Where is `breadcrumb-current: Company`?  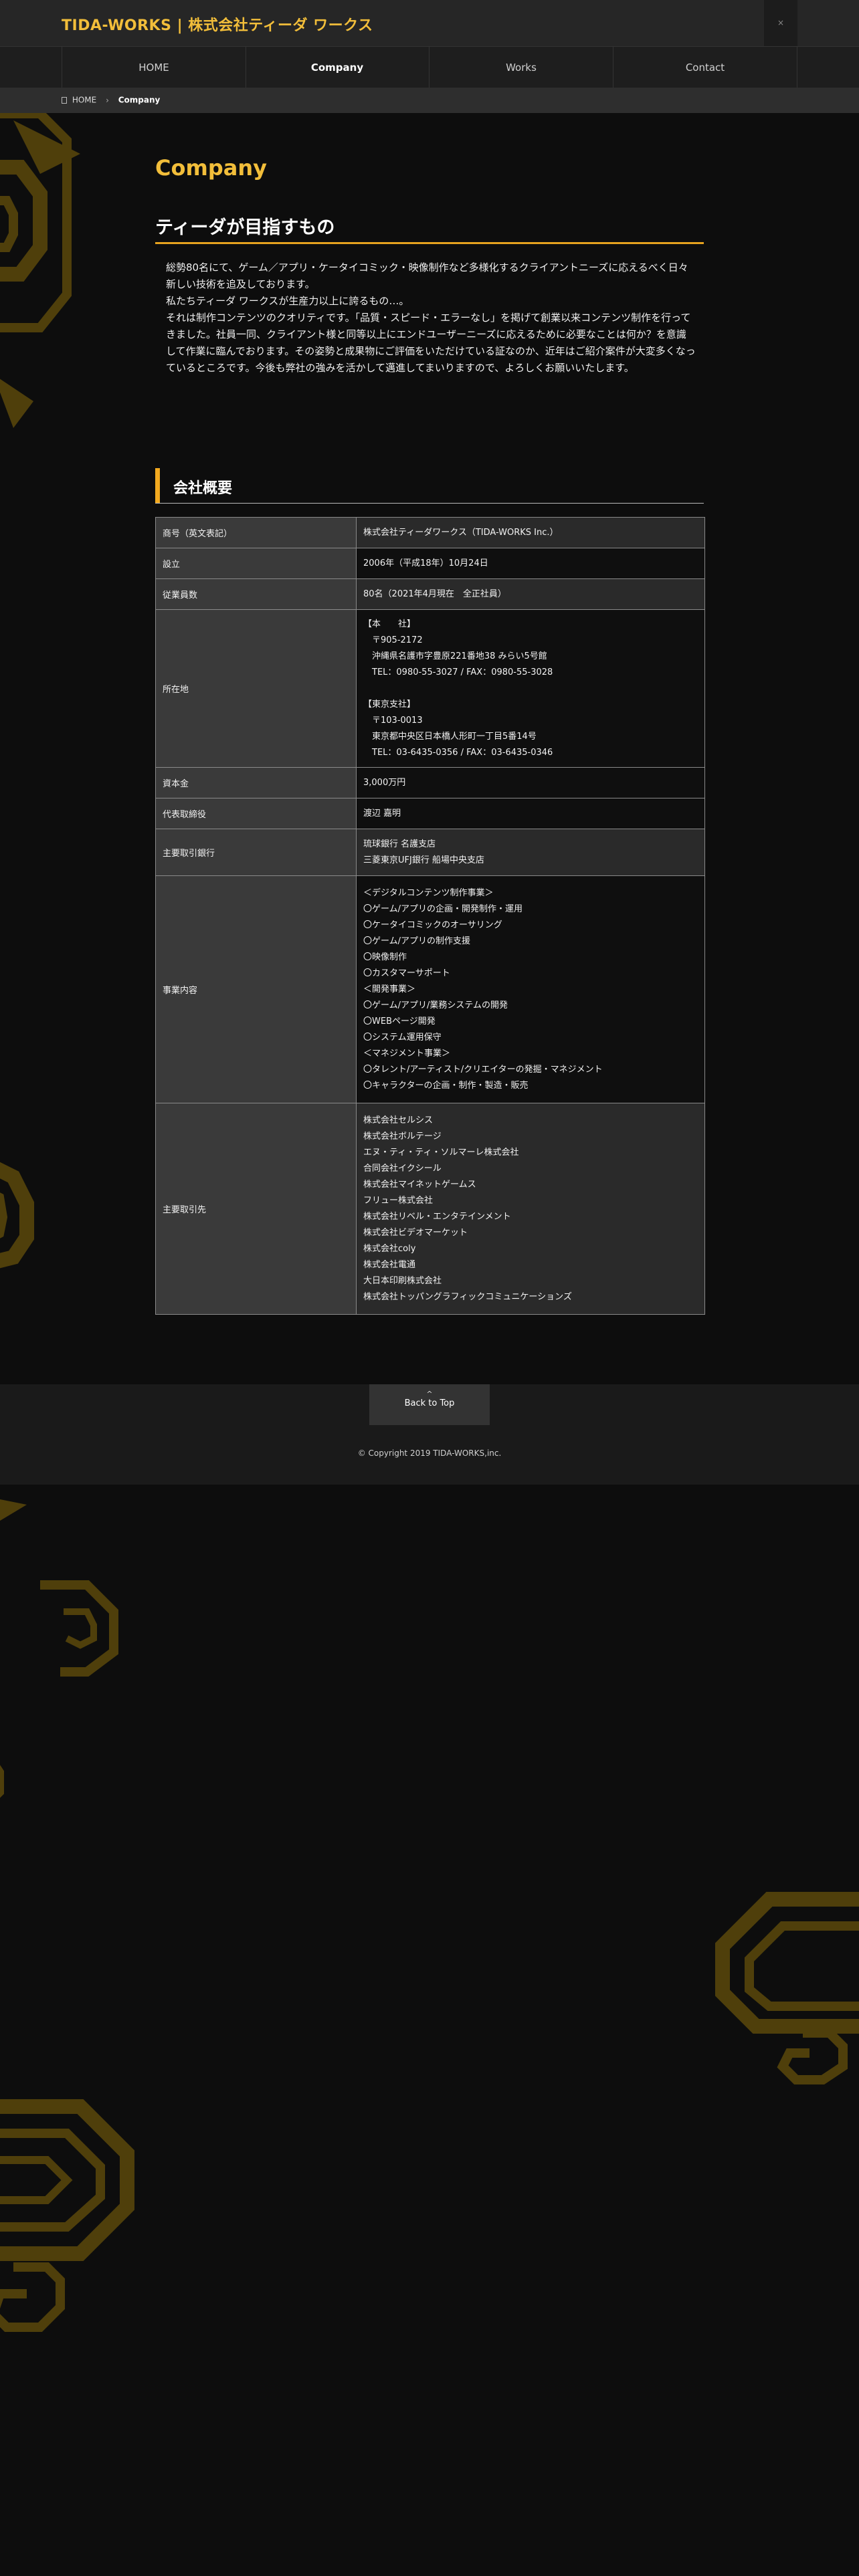
breadcrumb-current: Company is located at coordinates (139, 100).